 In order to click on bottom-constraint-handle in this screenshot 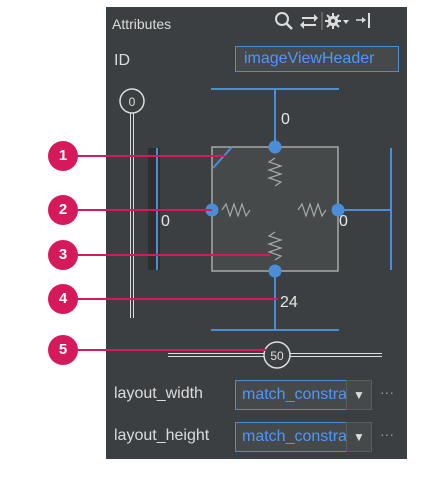, I will do `click(275, 271)`.